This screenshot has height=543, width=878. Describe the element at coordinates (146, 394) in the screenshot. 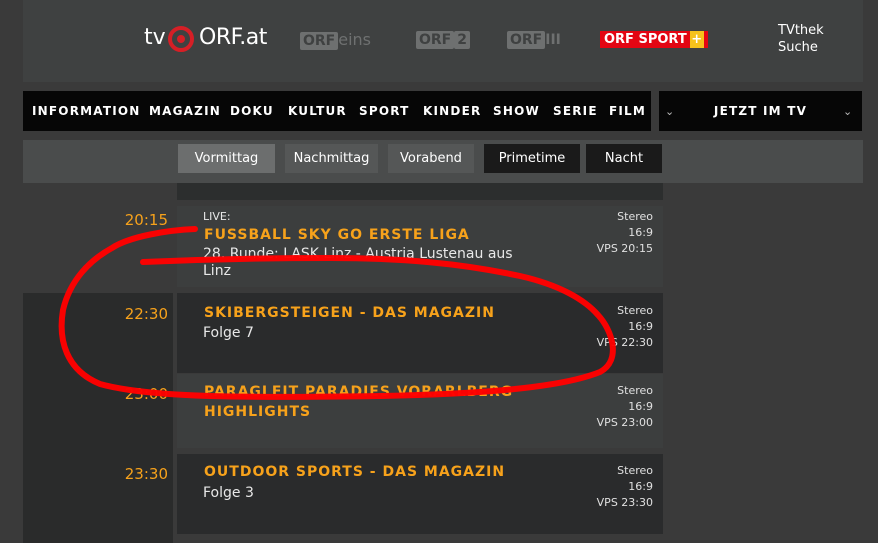

I see `program-time: 23:00` at that location.